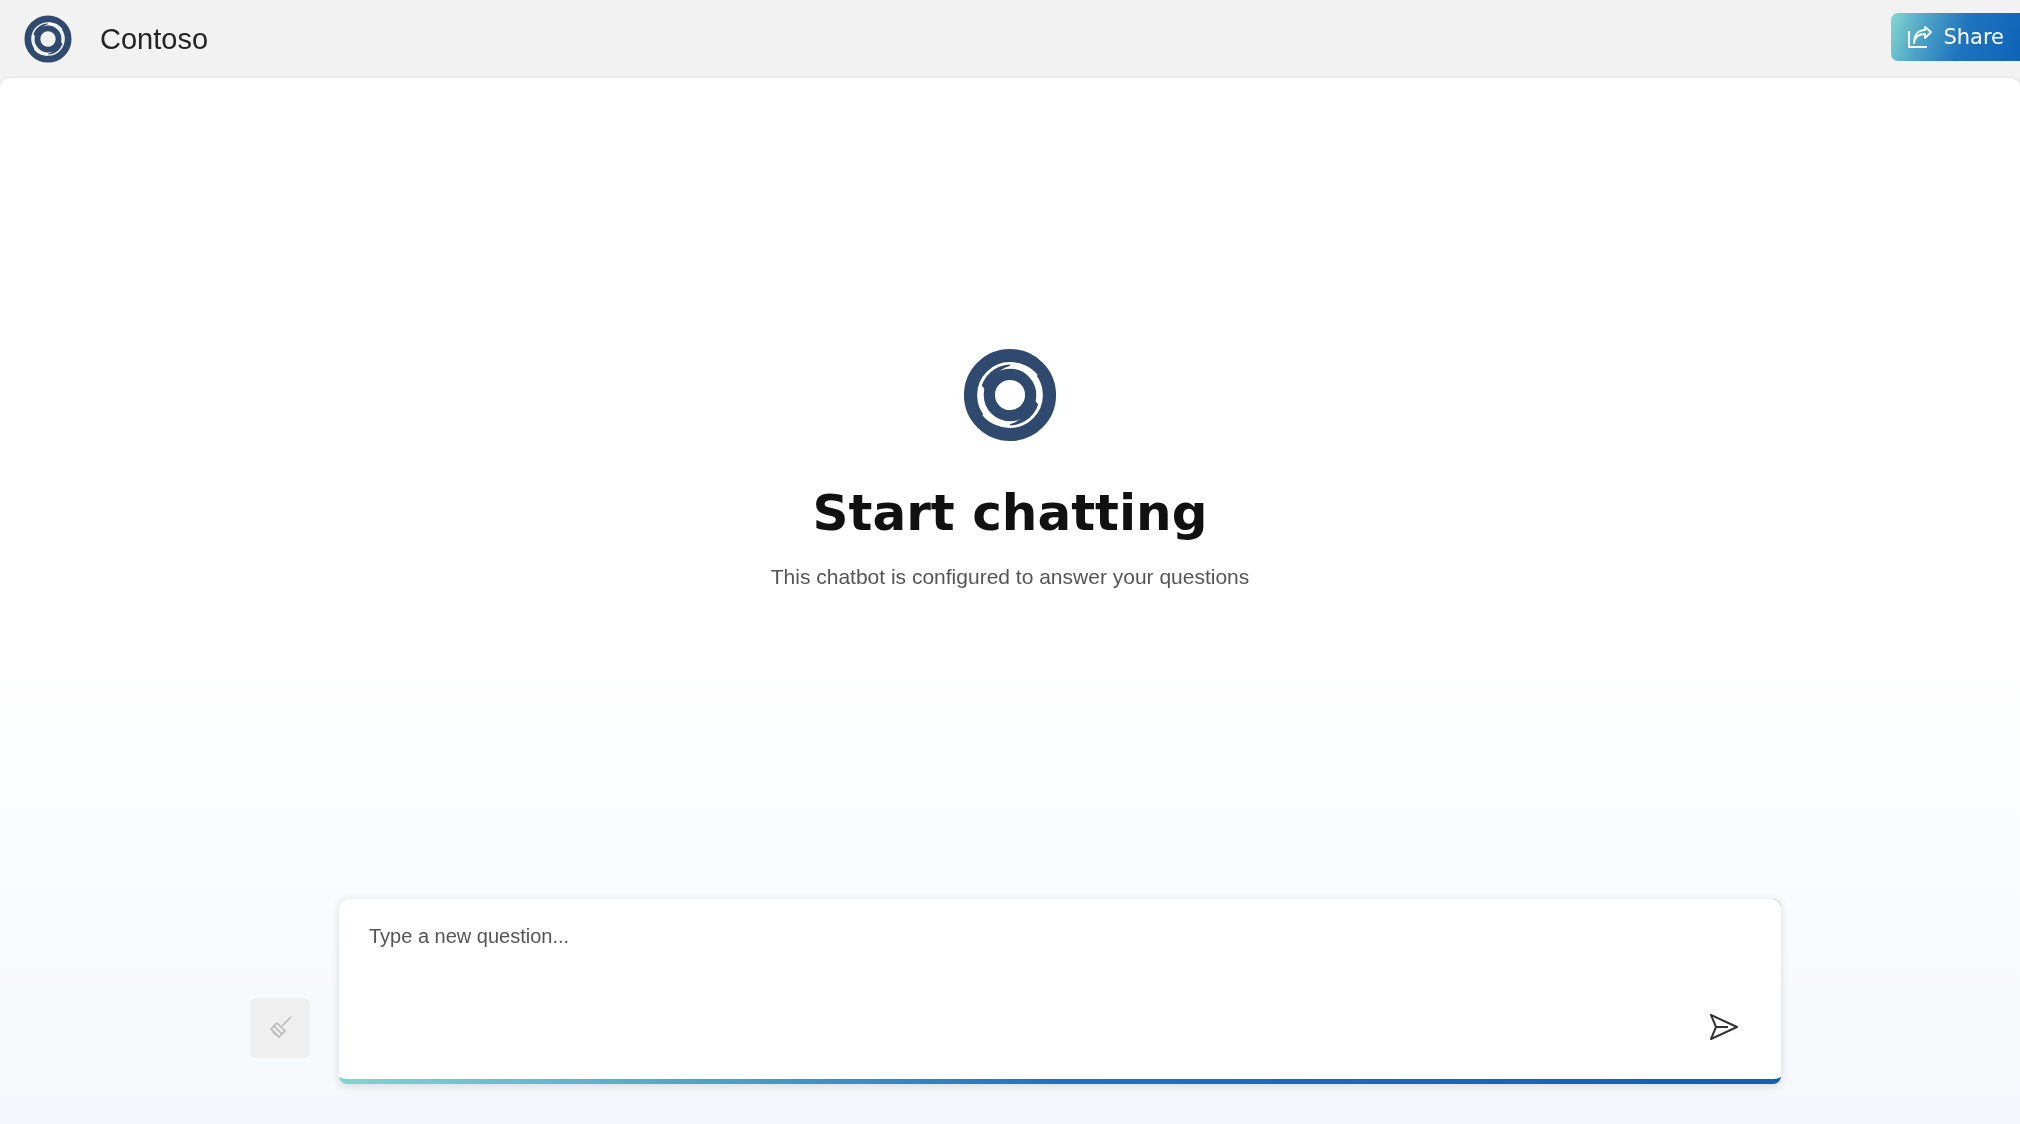 This screenshot has width=2020, height=1124. What do you see at coordinates (1955, 37) in the screenshot?
I see `share-button: Share` at bounding box center [1955, 37].